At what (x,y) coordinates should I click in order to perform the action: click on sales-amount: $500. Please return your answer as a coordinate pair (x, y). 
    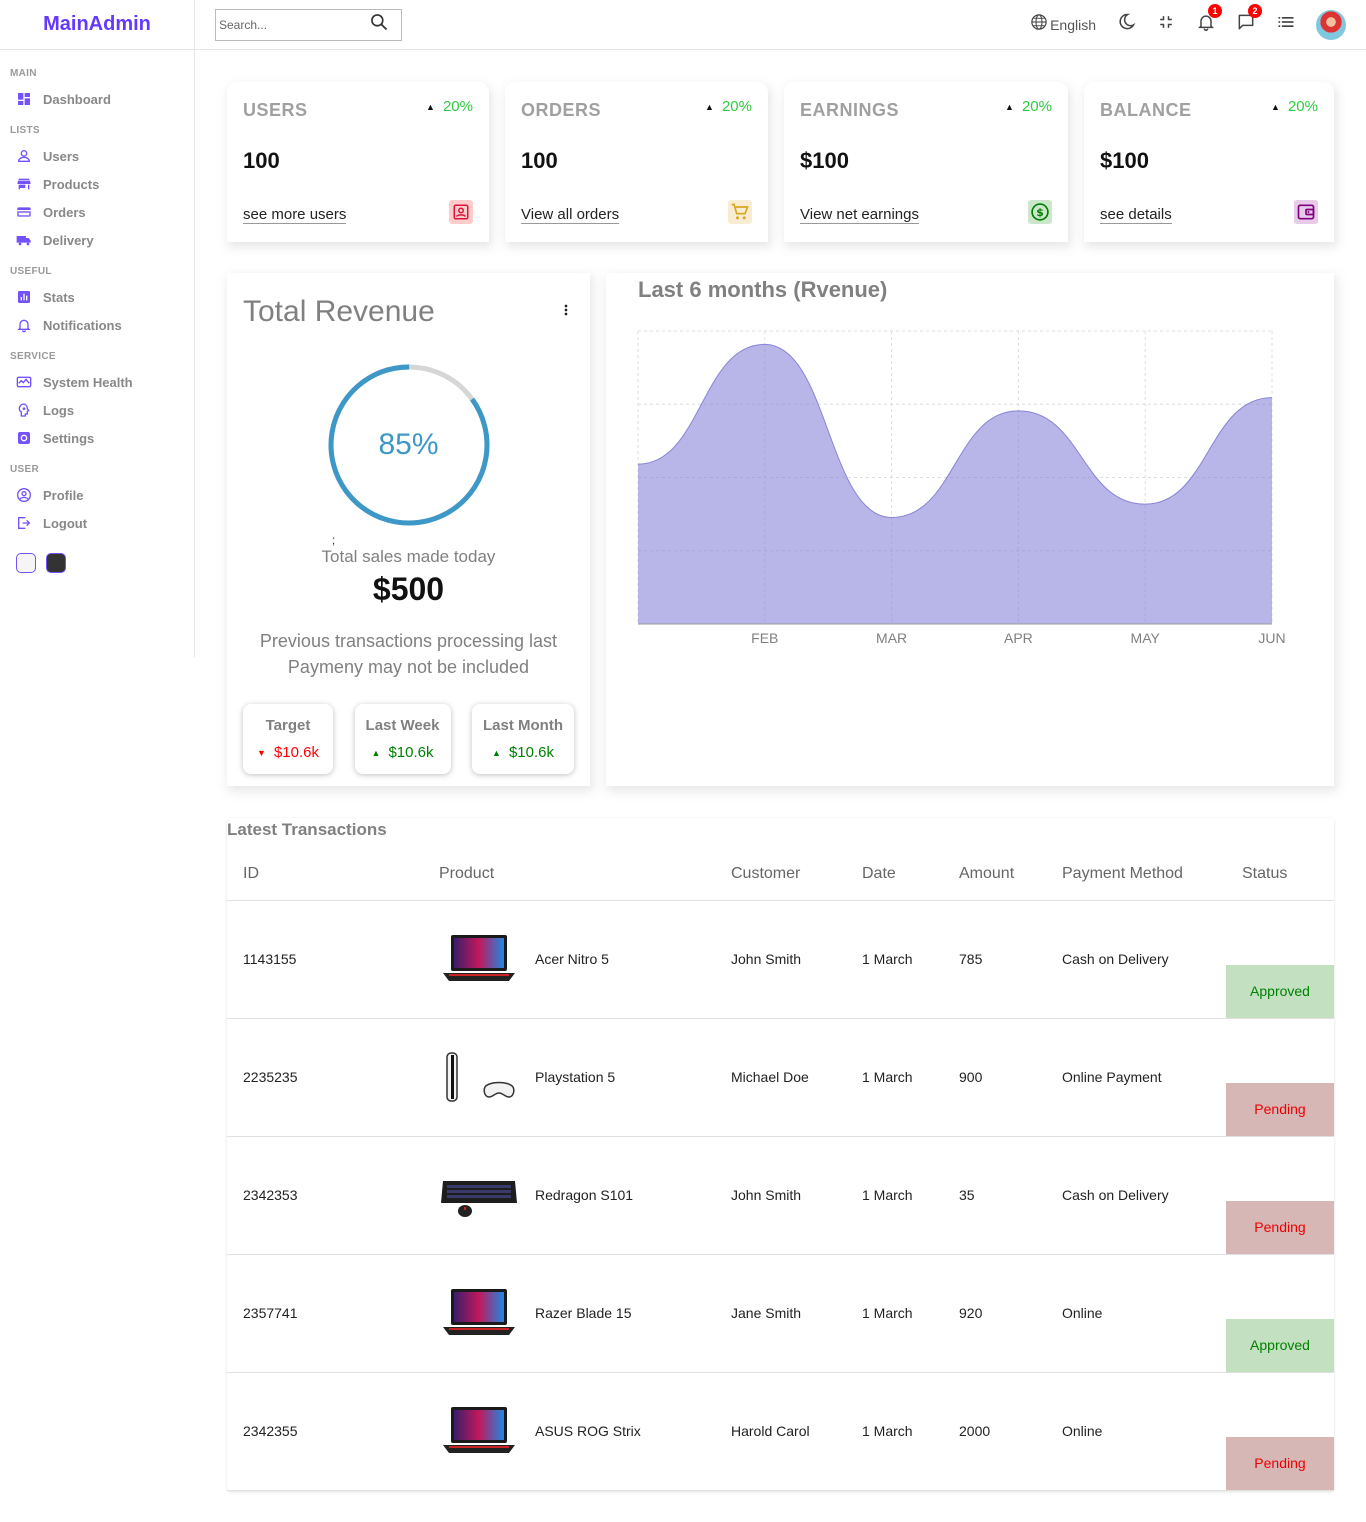
    Looking at the image, I should click on (408, 589).